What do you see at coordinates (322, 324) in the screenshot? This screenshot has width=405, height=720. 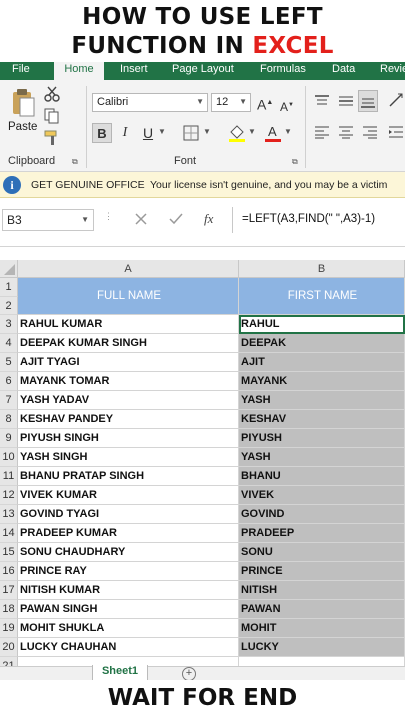 I see `cell-first-name: RAHUL` at bounding box center [322, 324].